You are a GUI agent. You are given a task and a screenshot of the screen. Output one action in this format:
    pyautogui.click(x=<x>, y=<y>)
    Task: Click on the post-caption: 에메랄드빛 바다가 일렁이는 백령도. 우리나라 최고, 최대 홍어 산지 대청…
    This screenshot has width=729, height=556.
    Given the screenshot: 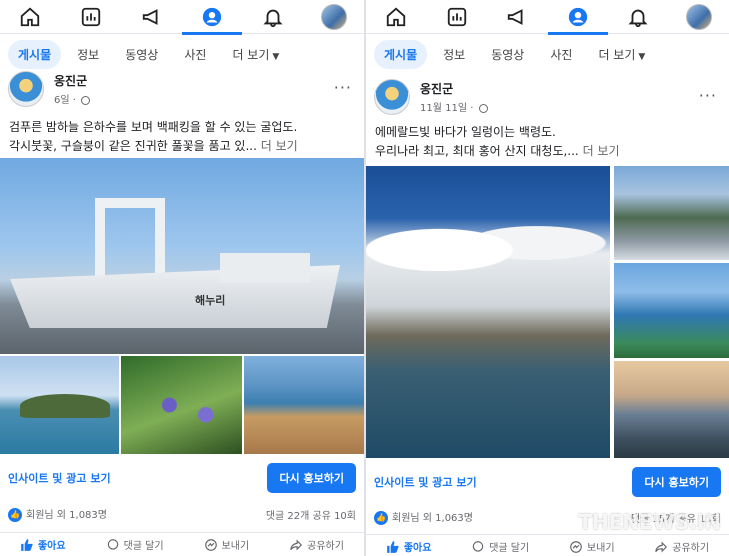 What is the action you would take?
    pyautogui.click(x=549, y=142)
    